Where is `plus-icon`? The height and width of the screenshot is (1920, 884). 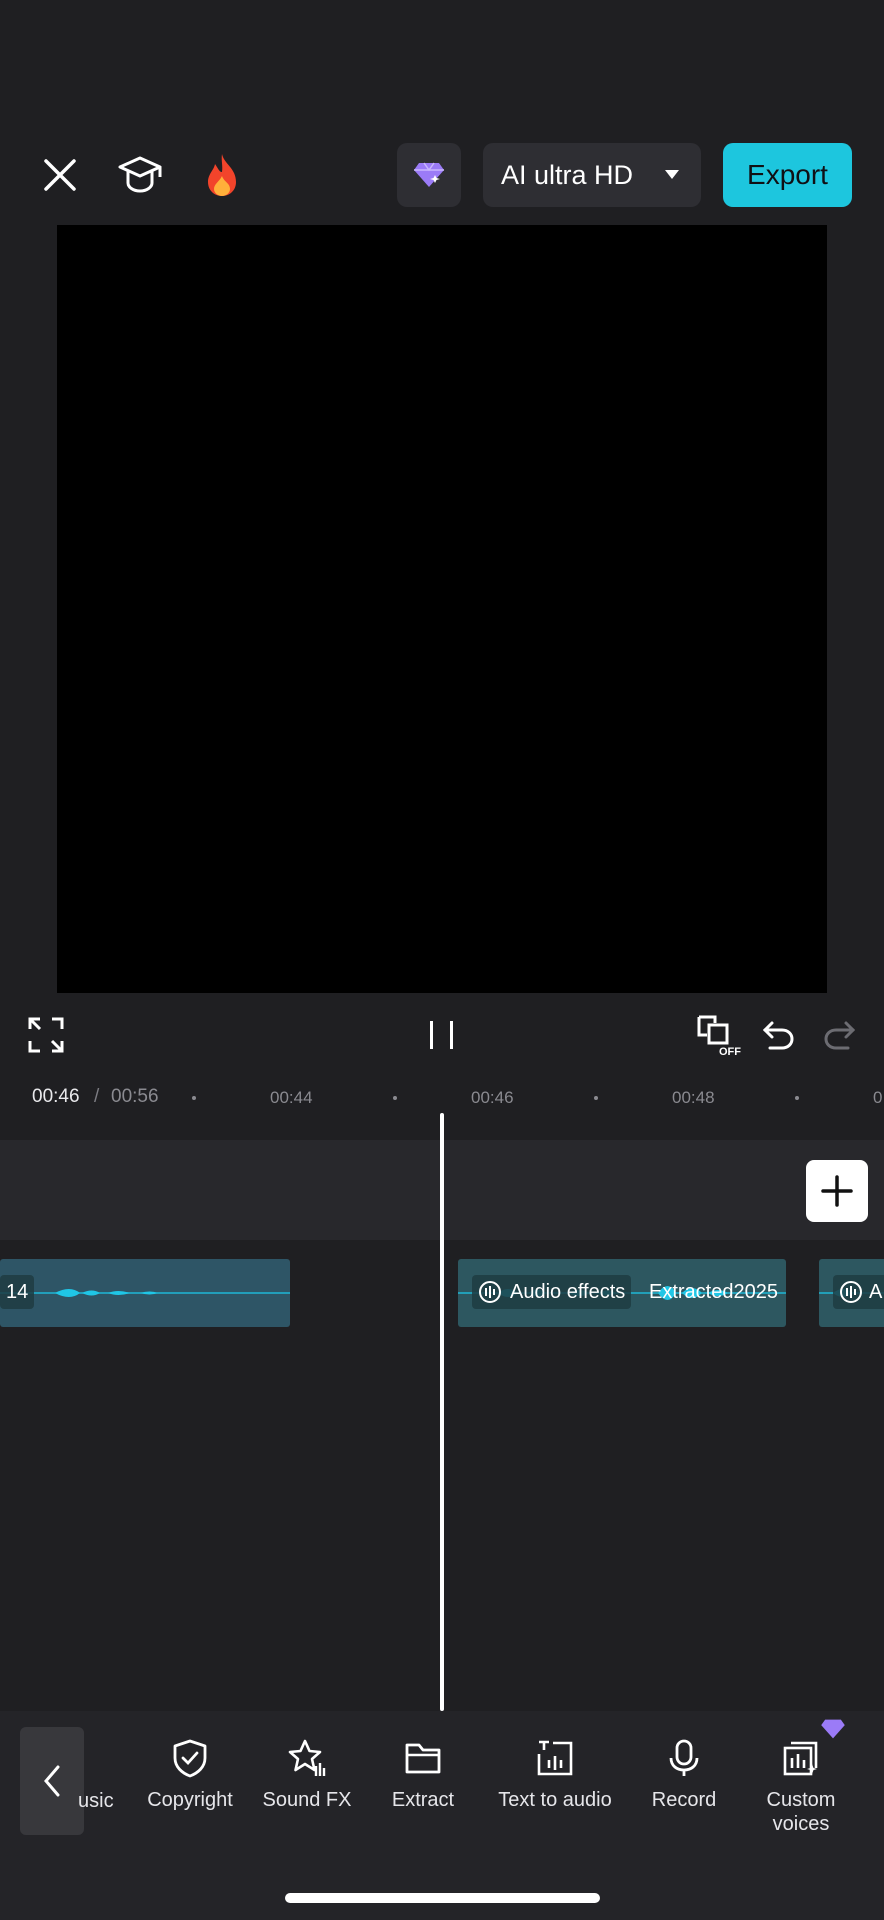 plus-icon is located at coordinates (837, 1191).